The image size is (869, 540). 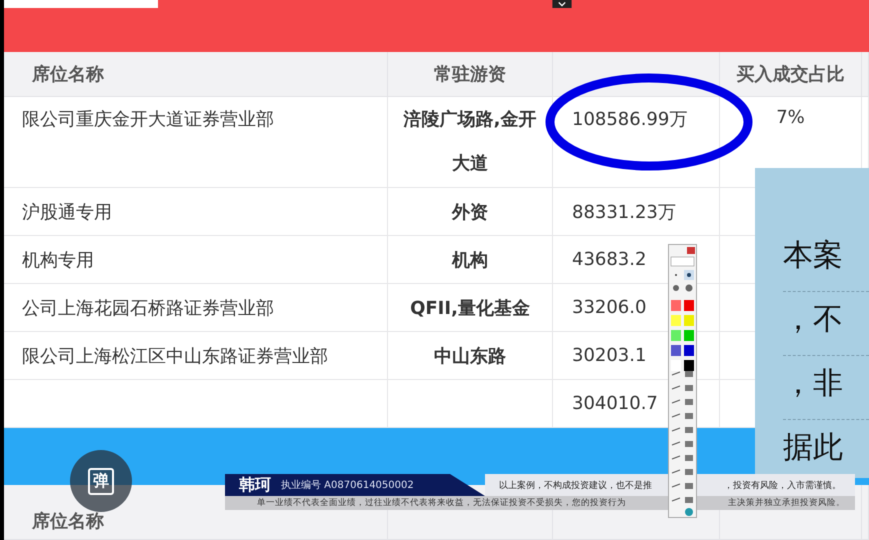 What do you see at coordinates (865, 74) in the screenshot?
I see `header-cell` at bounding box center [865, 74].